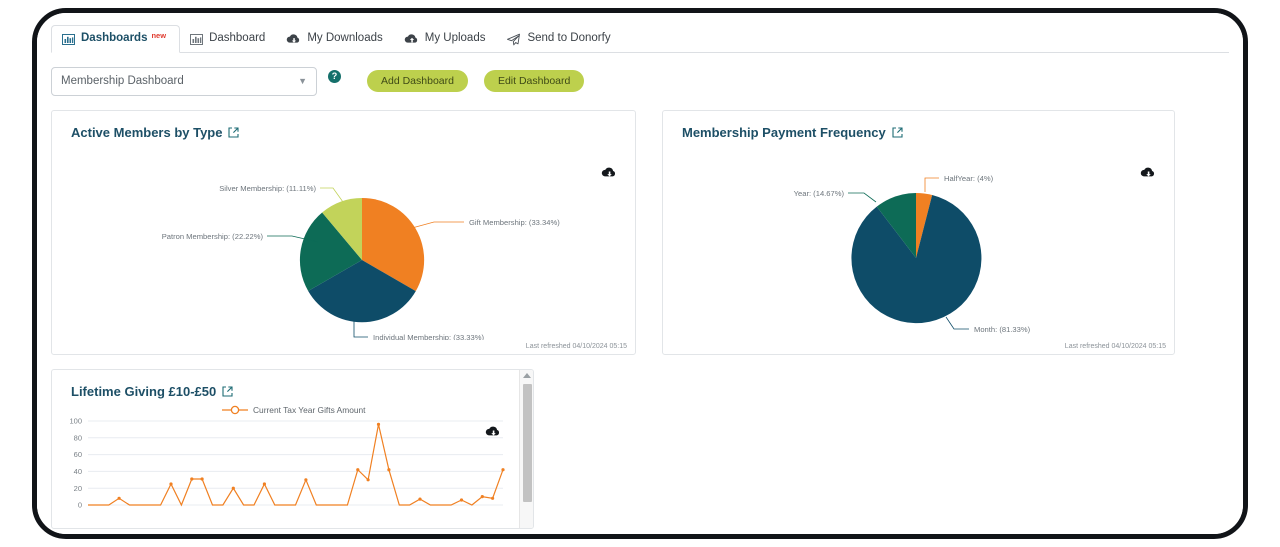  I want to click on card-title-row: Lifetime Giving £10-£50, so click(302, 391).